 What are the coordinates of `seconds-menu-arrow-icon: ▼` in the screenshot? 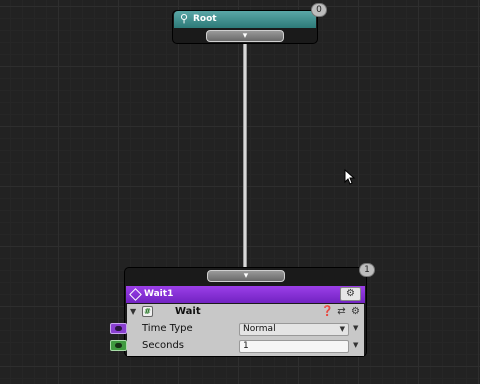 It's located at (355, 345).